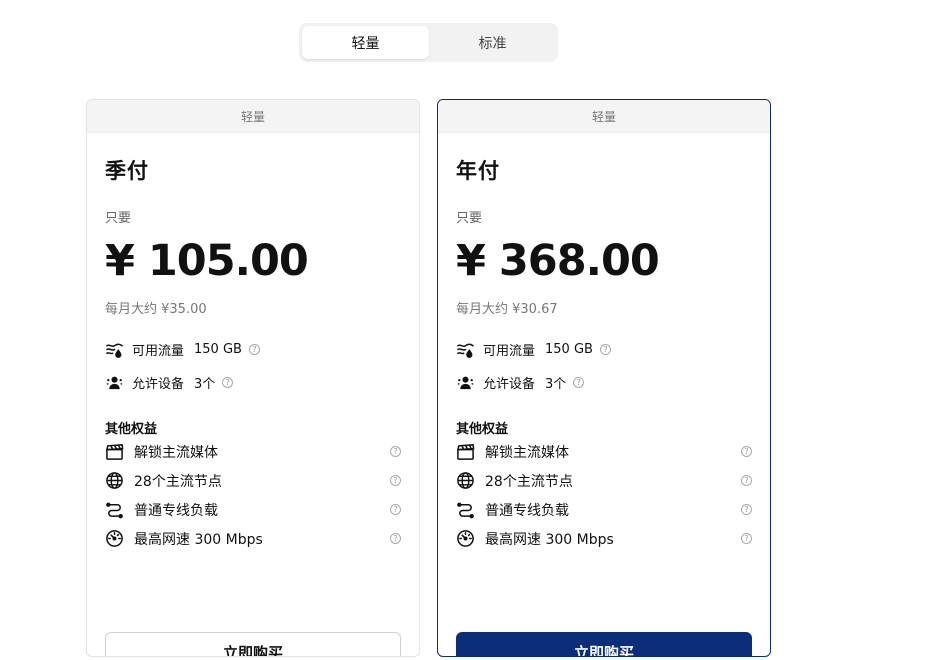  Describe the element at coordinates (156, 309) in the screenshot. I see `monthly-price: 每月大约 ¥35.00` at that location.